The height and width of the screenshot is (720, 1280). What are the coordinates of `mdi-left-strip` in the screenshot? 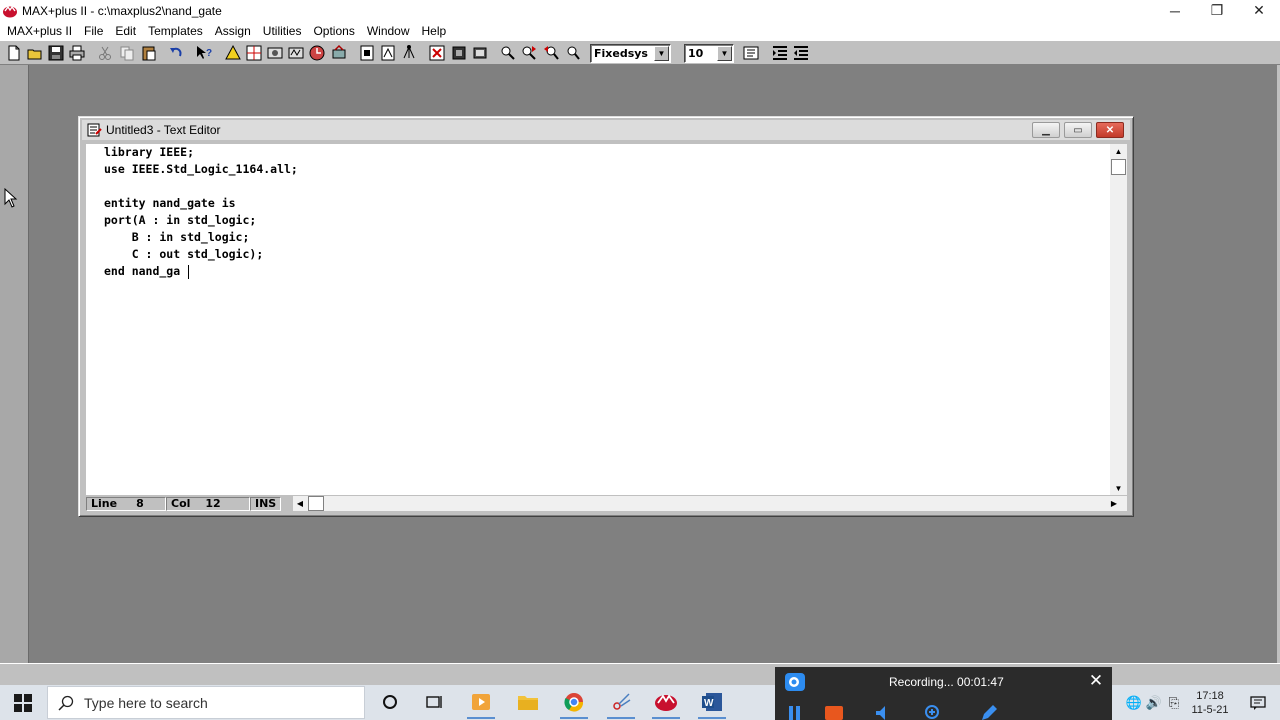 It's located at (14, 364).